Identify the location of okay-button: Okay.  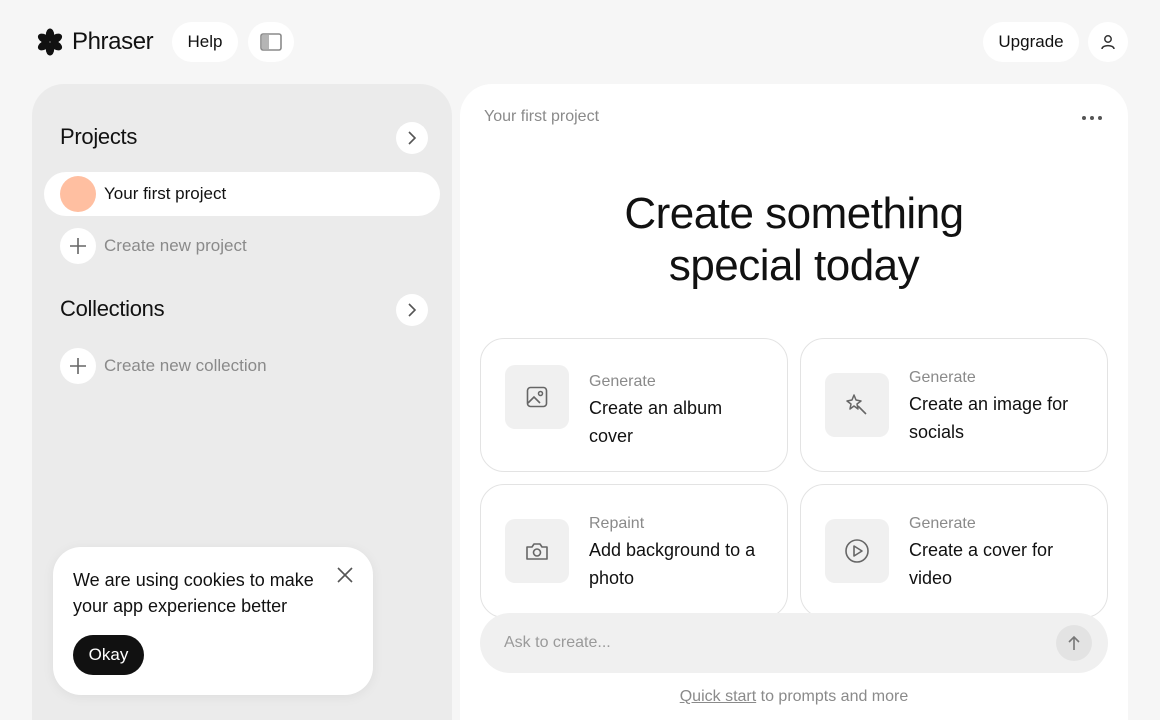
(108, 655).